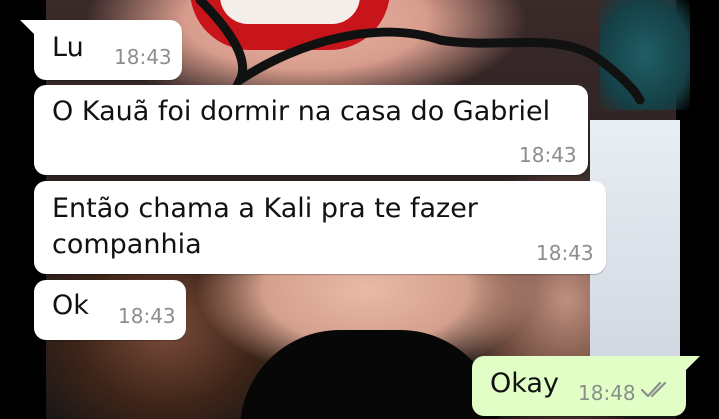 The image size is (719, 419). Describe the element at coordinates (301, 111) in the screenshot. I see `message-text: O Kauã foi dormir na casa do Gabriel` at that location.